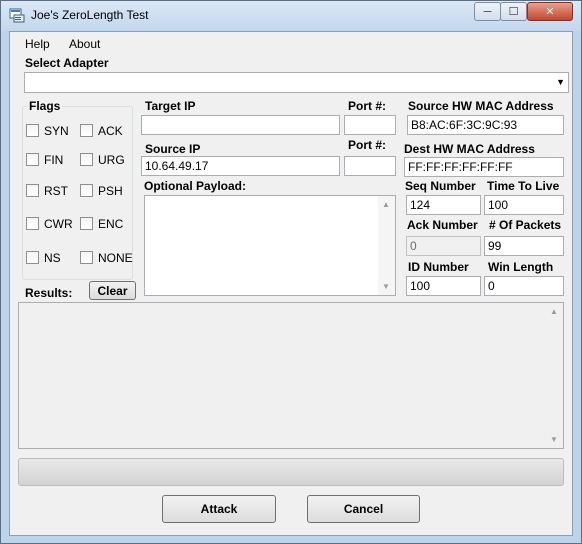 Image resolution: width=582 pixels, height=544 pixels. I want to click on win-length-label: Win Length, so click(521, 267).